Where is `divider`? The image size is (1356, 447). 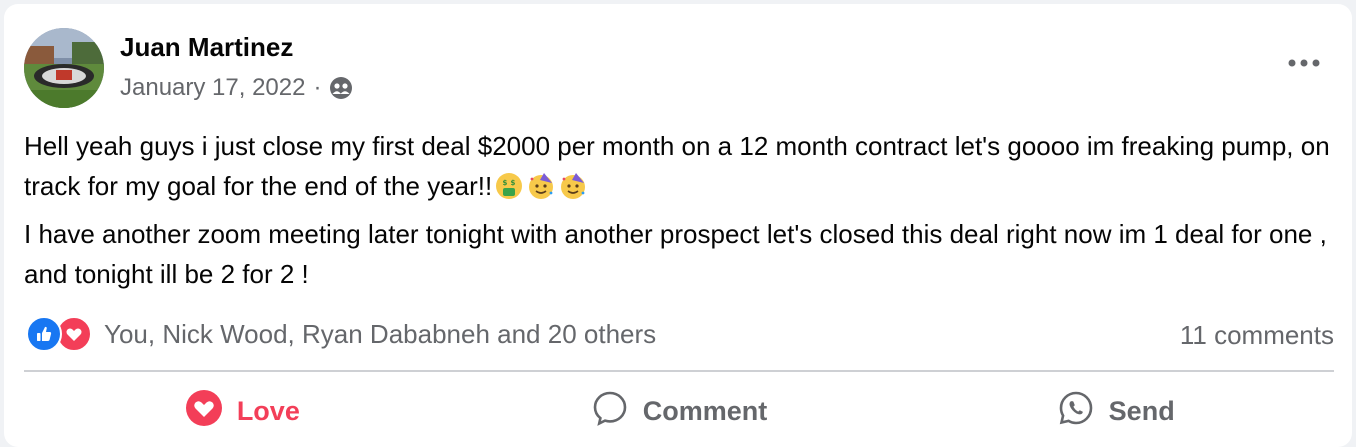
divider is located at coordinates (679, 371).